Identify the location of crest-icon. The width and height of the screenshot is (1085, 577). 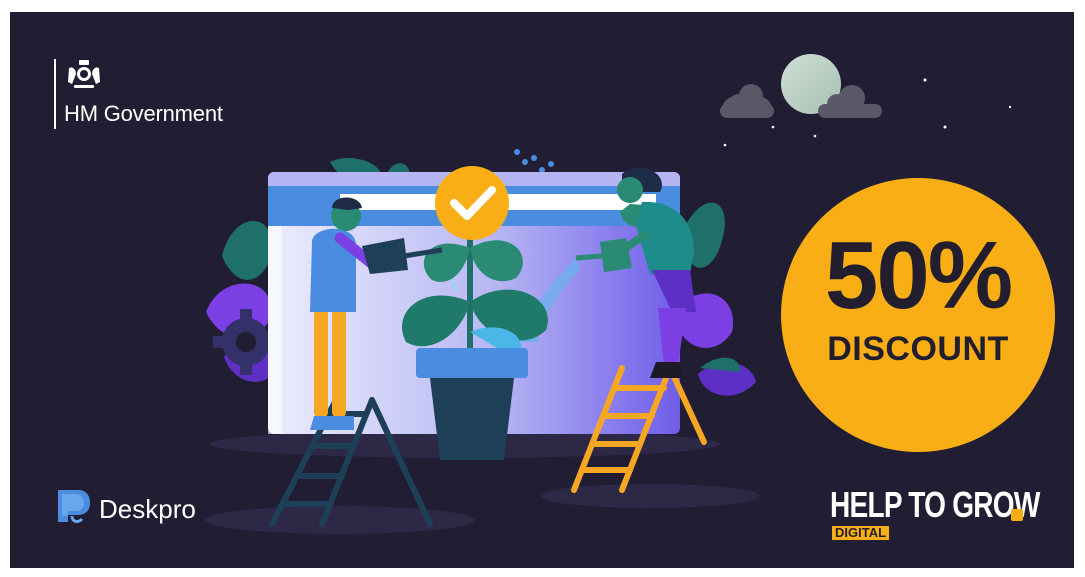
(84, 74).